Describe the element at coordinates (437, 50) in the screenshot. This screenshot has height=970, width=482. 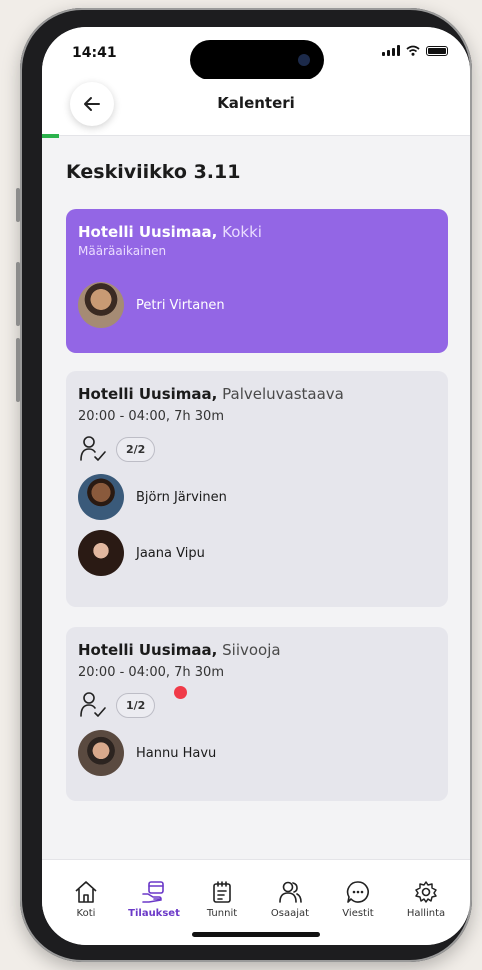
I see `battery-icon` at that location.